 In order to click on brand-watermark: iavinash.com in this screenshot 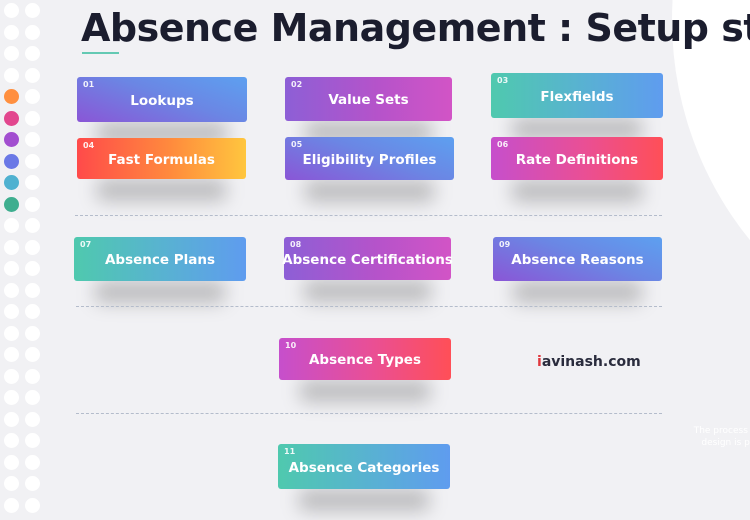, I will do `click(589, 362)`.